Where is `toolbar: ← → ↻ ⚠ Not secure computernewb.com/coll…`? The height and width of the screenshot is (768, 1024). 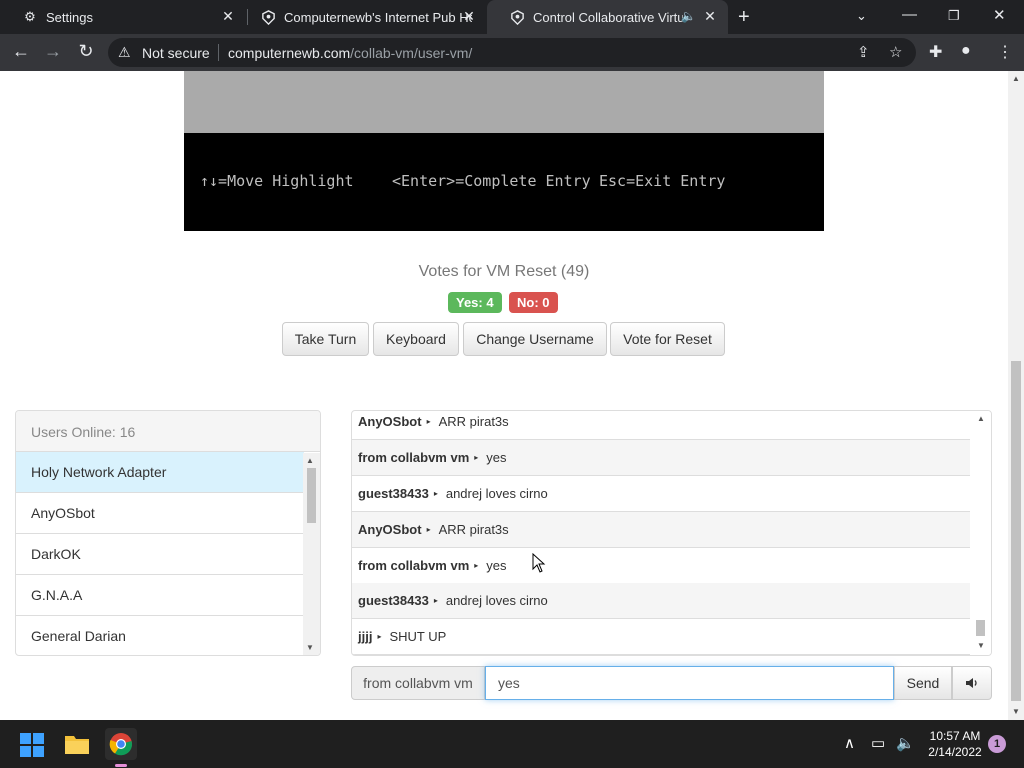 toolbar: ← → ↻ ⚠ Not secure computernewb.com/coll… is located at coordinates (512, 52).